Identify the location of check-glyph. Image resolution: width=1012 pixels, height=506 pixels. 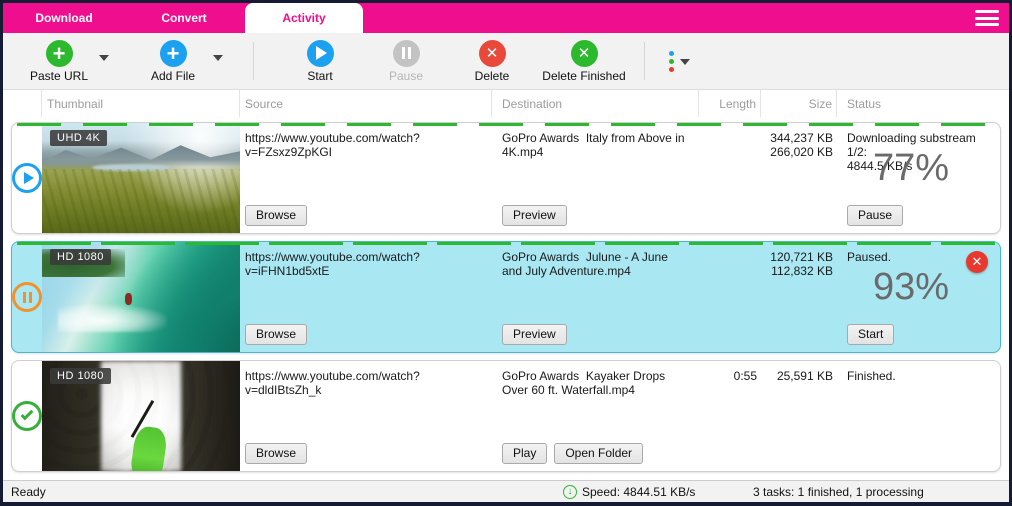
(27, 414).